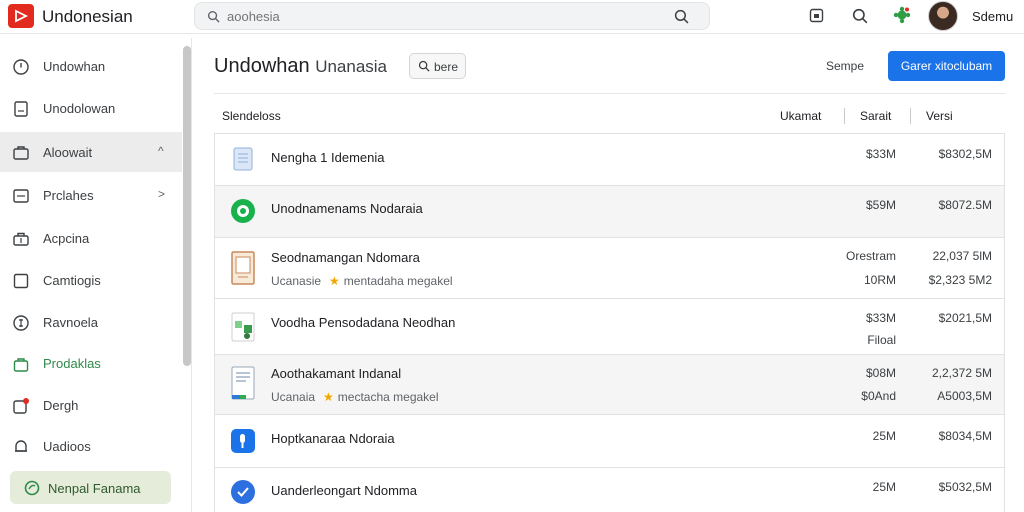  Describe the element at coordinates (902, 15) in the screenshot. I see `extension-icon` at that location.